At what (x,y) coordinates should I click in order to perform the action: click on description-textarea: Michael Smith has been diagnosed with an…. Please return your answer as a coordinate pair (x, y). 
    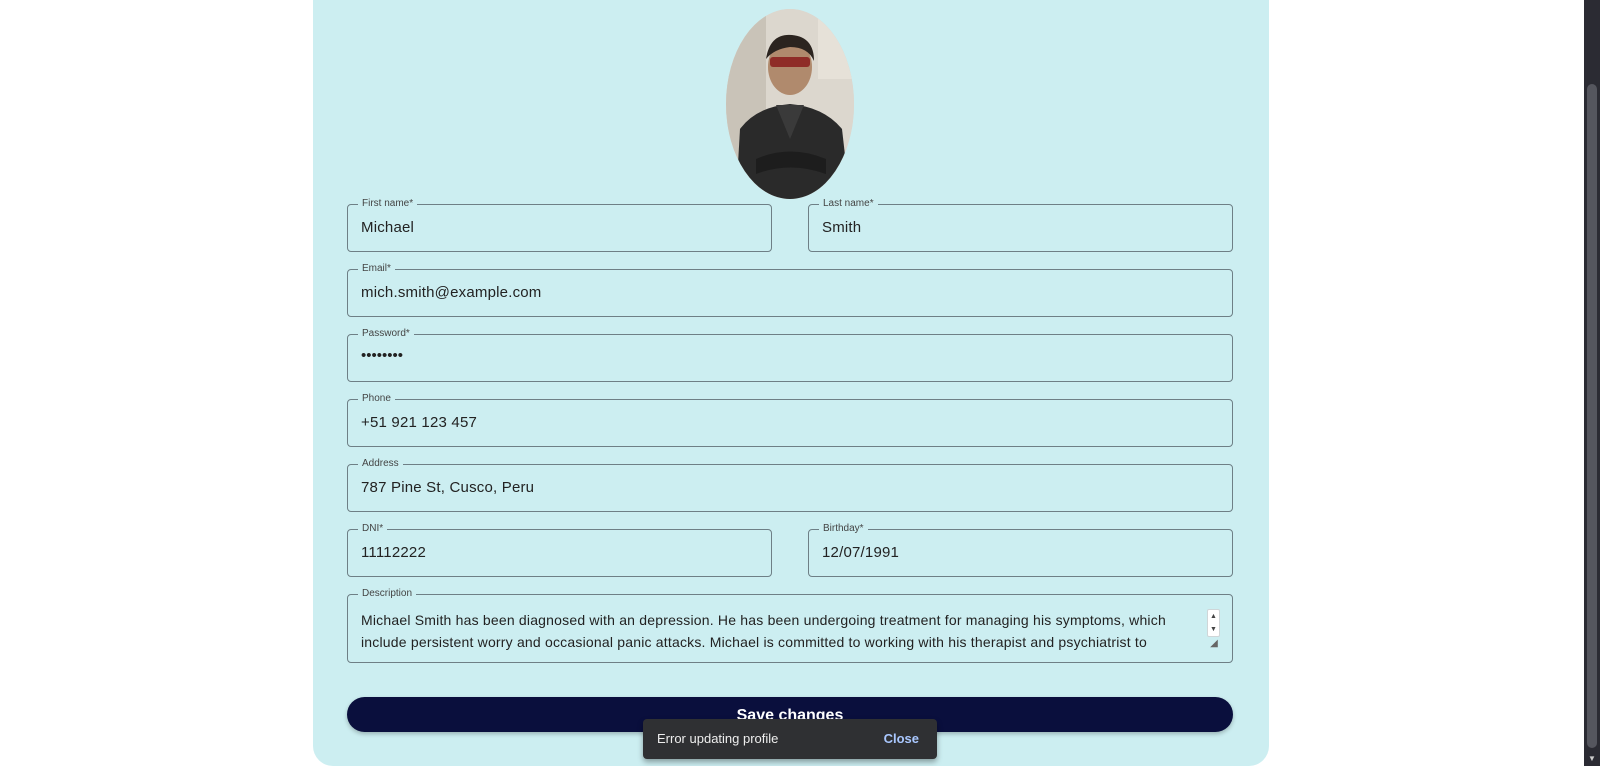
    Looking at the image, I should click on (781, 631).